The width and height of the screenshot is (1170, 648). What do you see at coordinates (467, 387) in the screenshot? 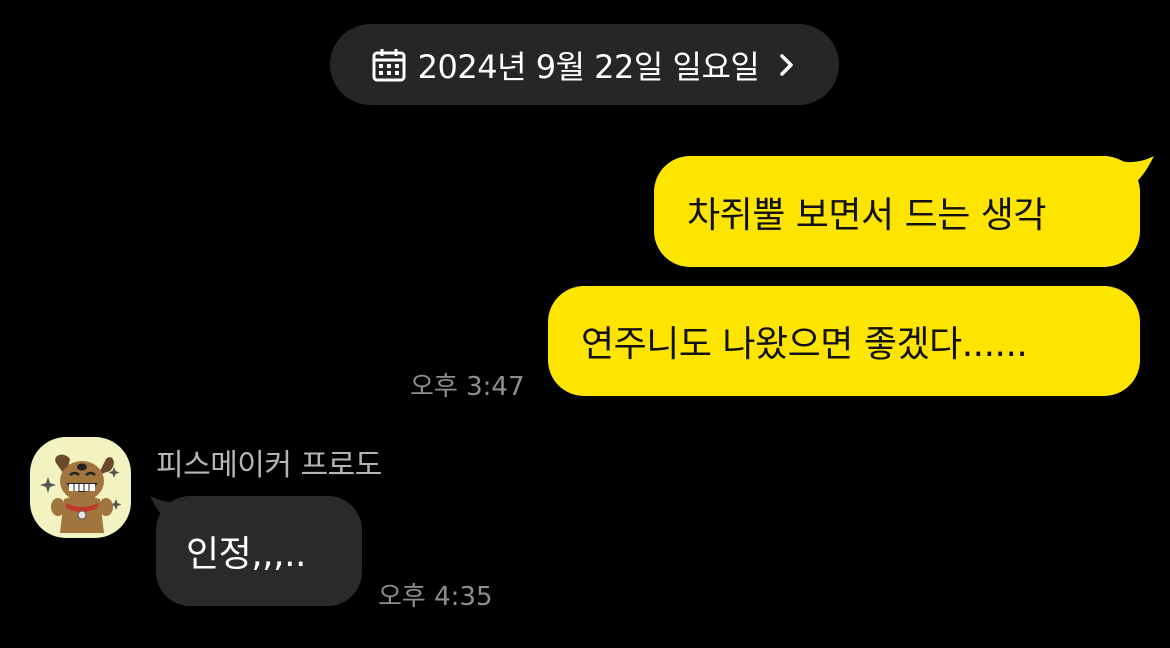
I see `message-time: 오후 3:47` at bounding box center [467, 387].